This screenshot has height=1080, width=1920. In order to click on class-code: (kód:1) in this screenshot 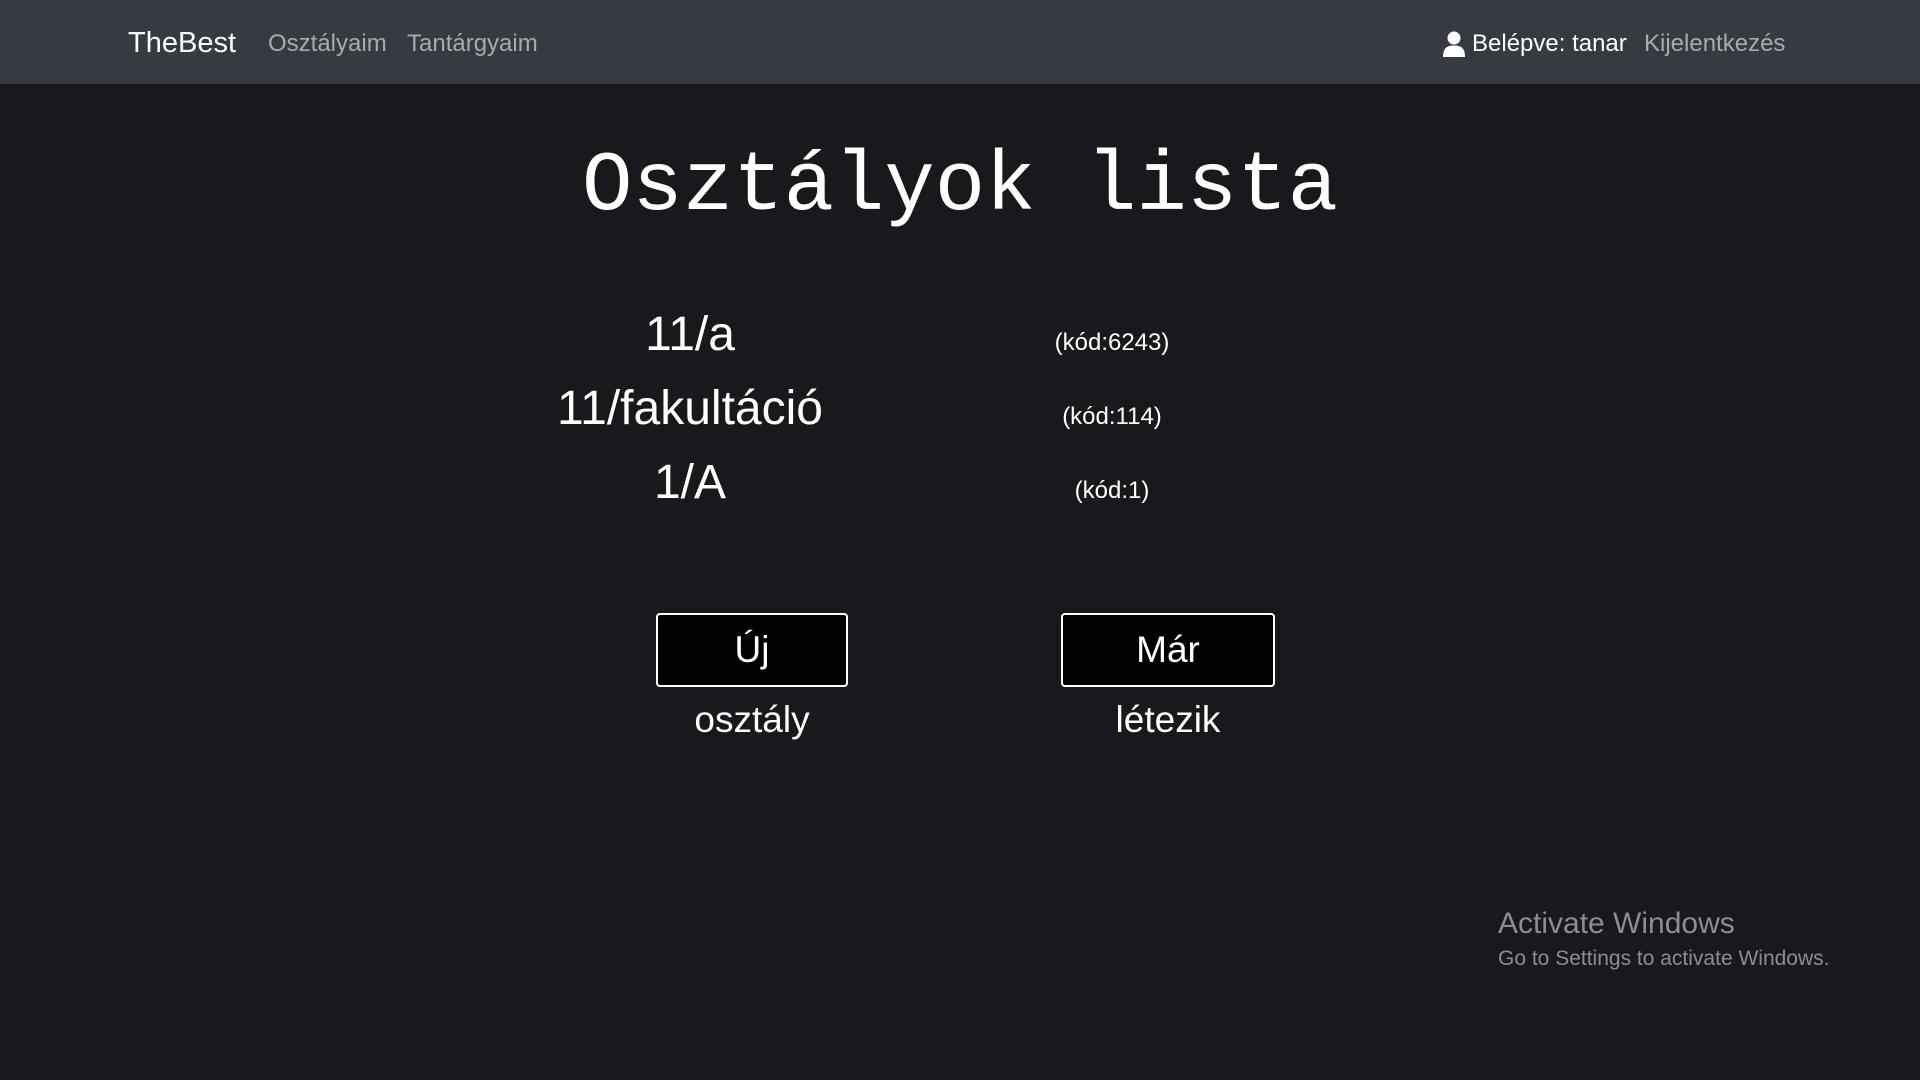, I will do `click(1112, 490)`.